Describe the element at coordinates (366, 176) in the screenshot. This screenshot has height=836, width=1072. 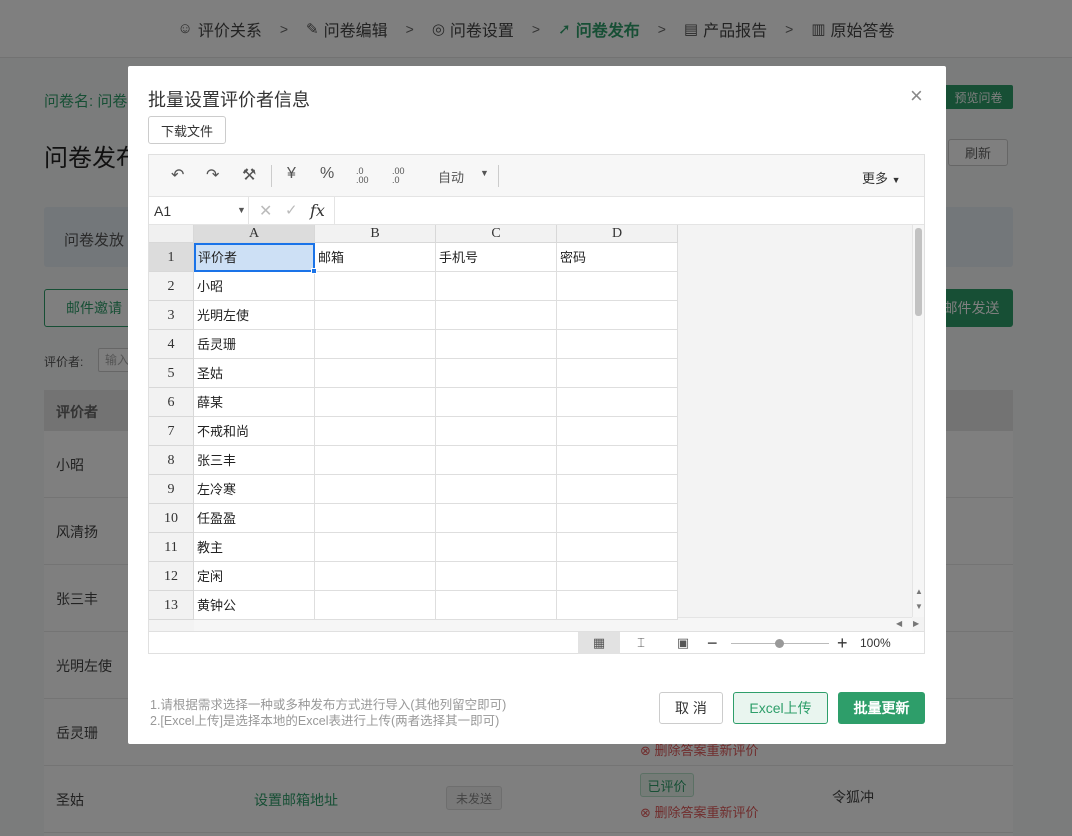
I see `decimal-increase-button: .0 .00` at that location.